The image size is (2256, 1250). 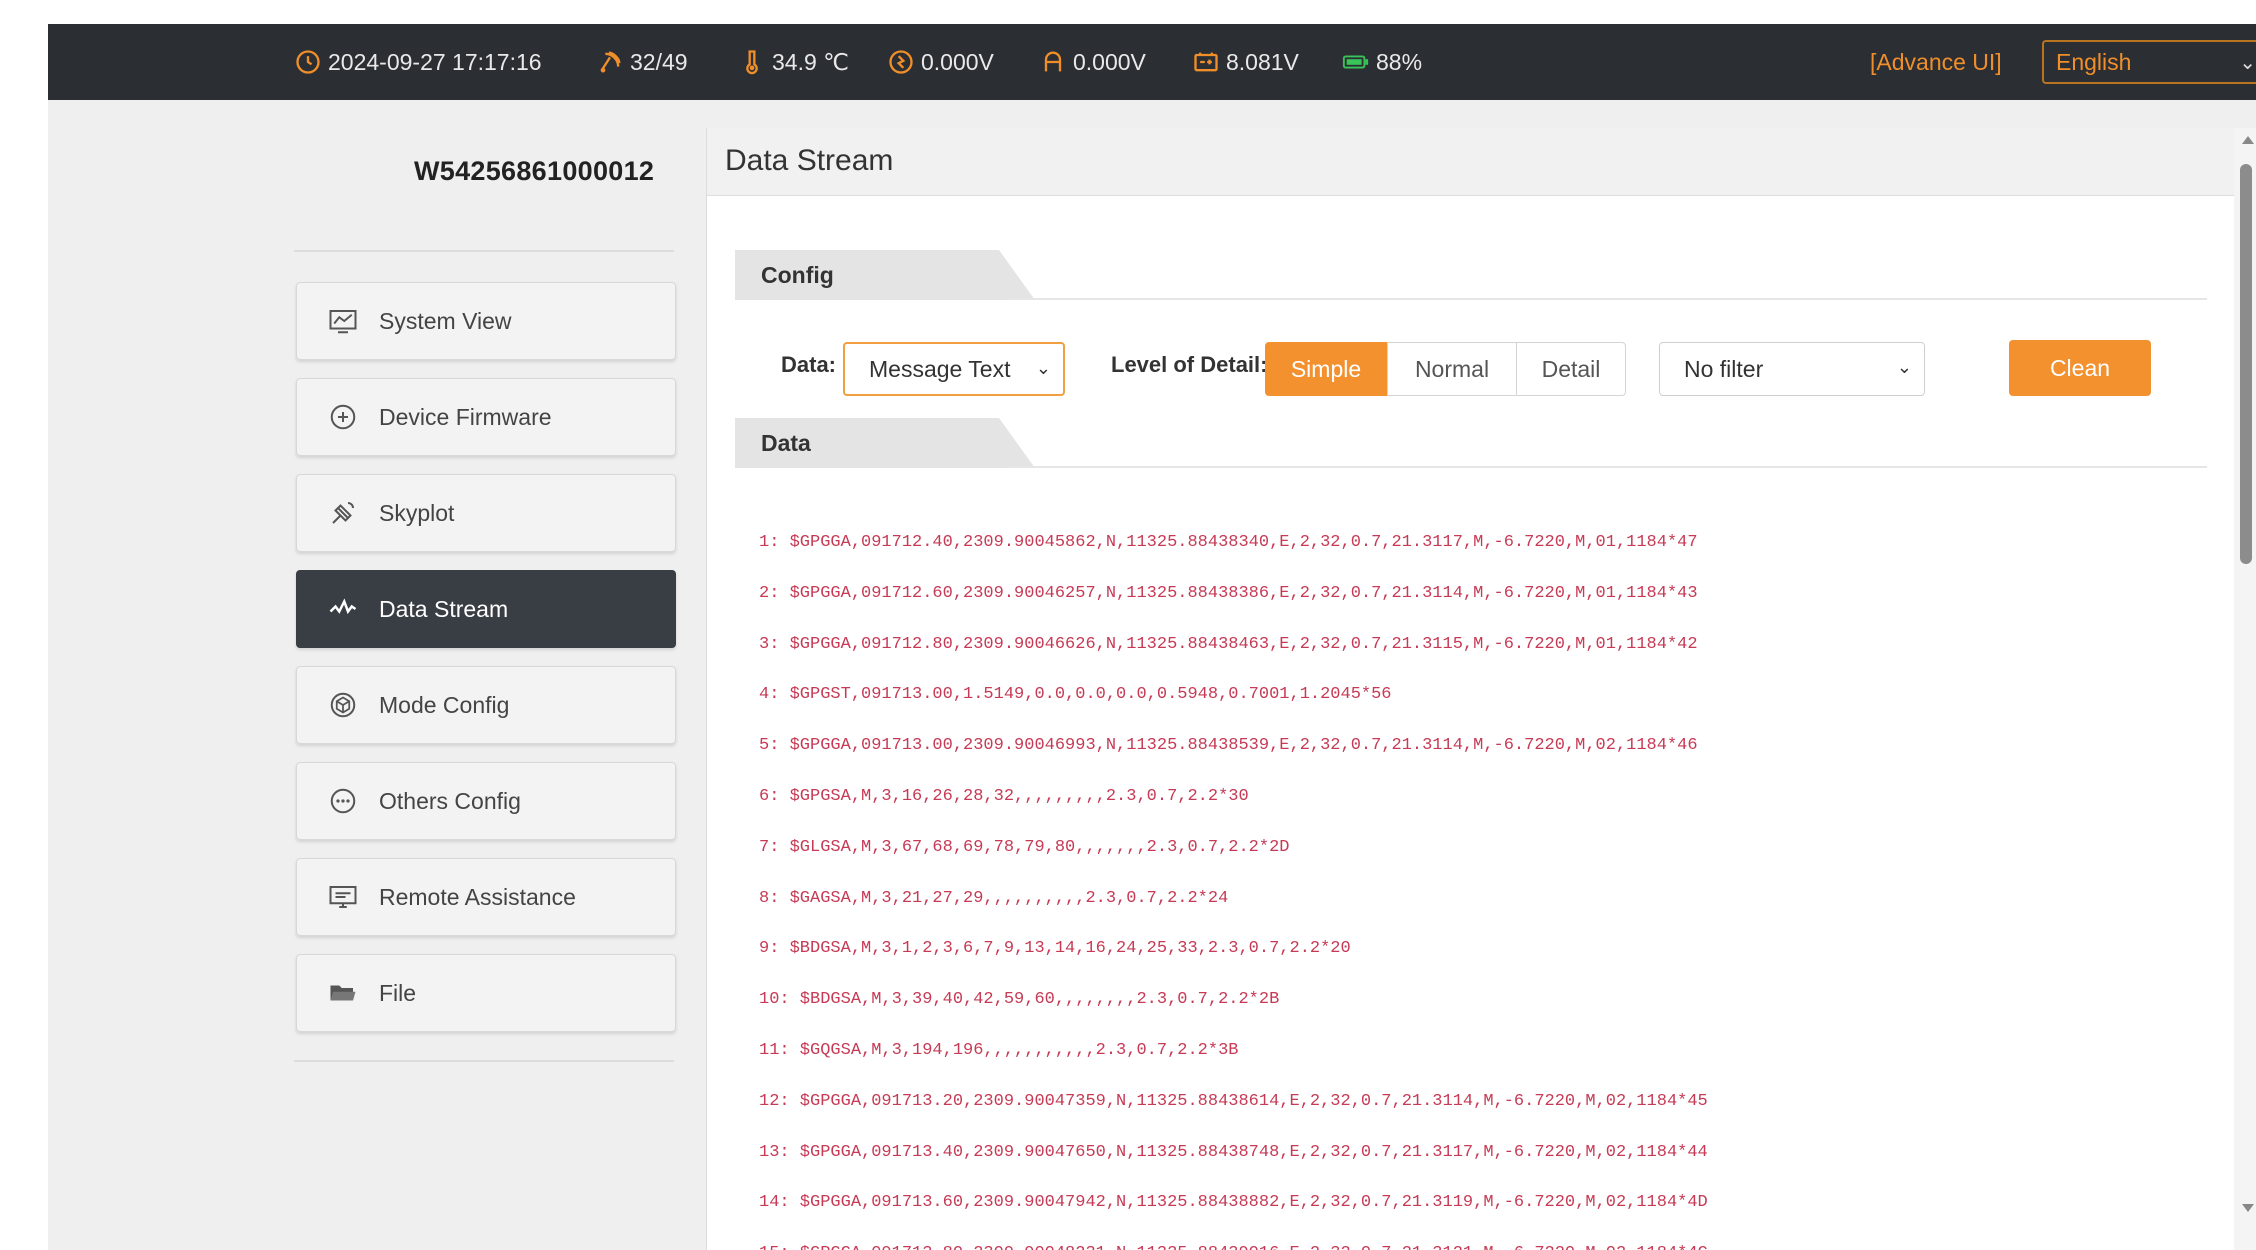 What do you see at coordinates (1109, 61) in the screenshot?
I see `voltage-b-text: 0.000V` at bounding box center [1109, 61].